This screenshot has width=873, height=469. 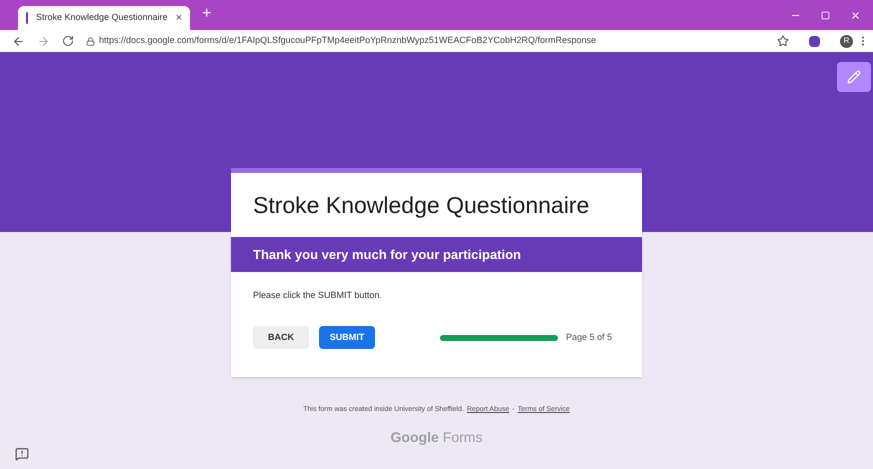 What do you see at coordinates (589, 337) in the screenshot?
I see `page-indicator: Page 5 of 5` at bounding box center [589, 337].